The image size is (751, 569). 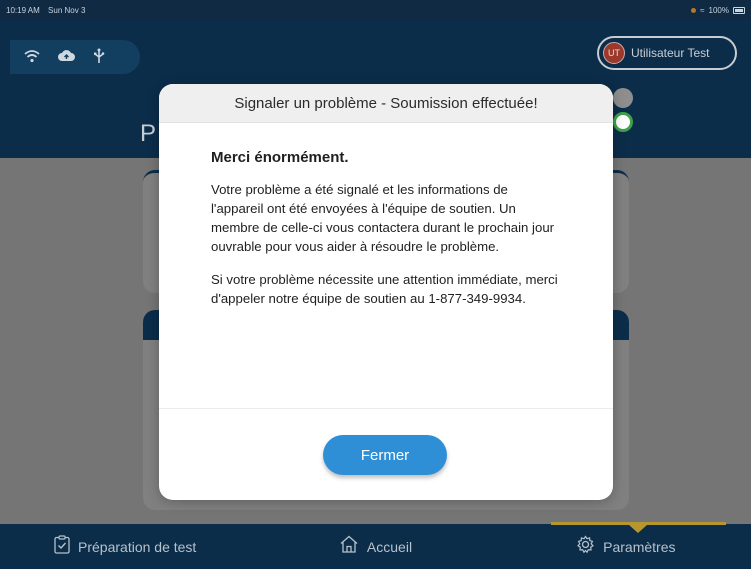 I want to click on connection-status-group, so click(x=75, y=57).